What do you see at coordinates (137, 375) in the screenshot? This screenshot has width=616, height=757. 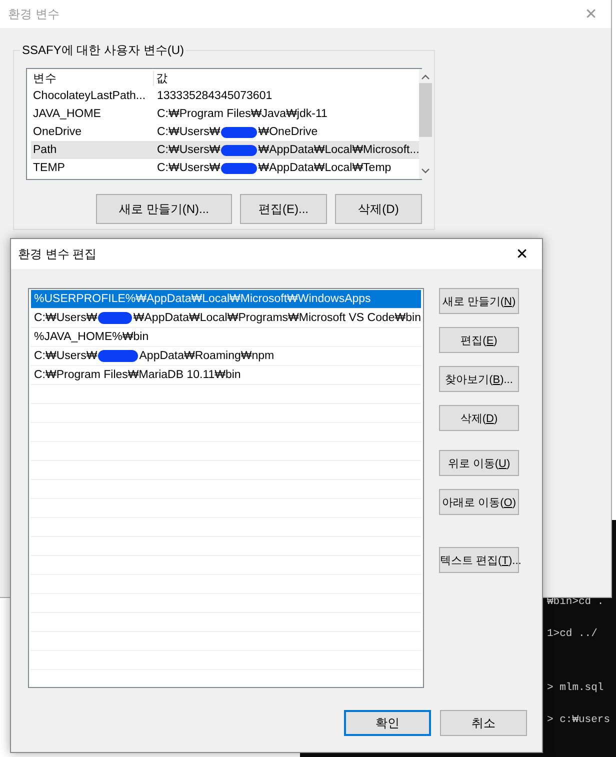 I see `item-text: C:₩Program Files₩MariaDB 10.11₩bin` at bounding box center [137, 375].